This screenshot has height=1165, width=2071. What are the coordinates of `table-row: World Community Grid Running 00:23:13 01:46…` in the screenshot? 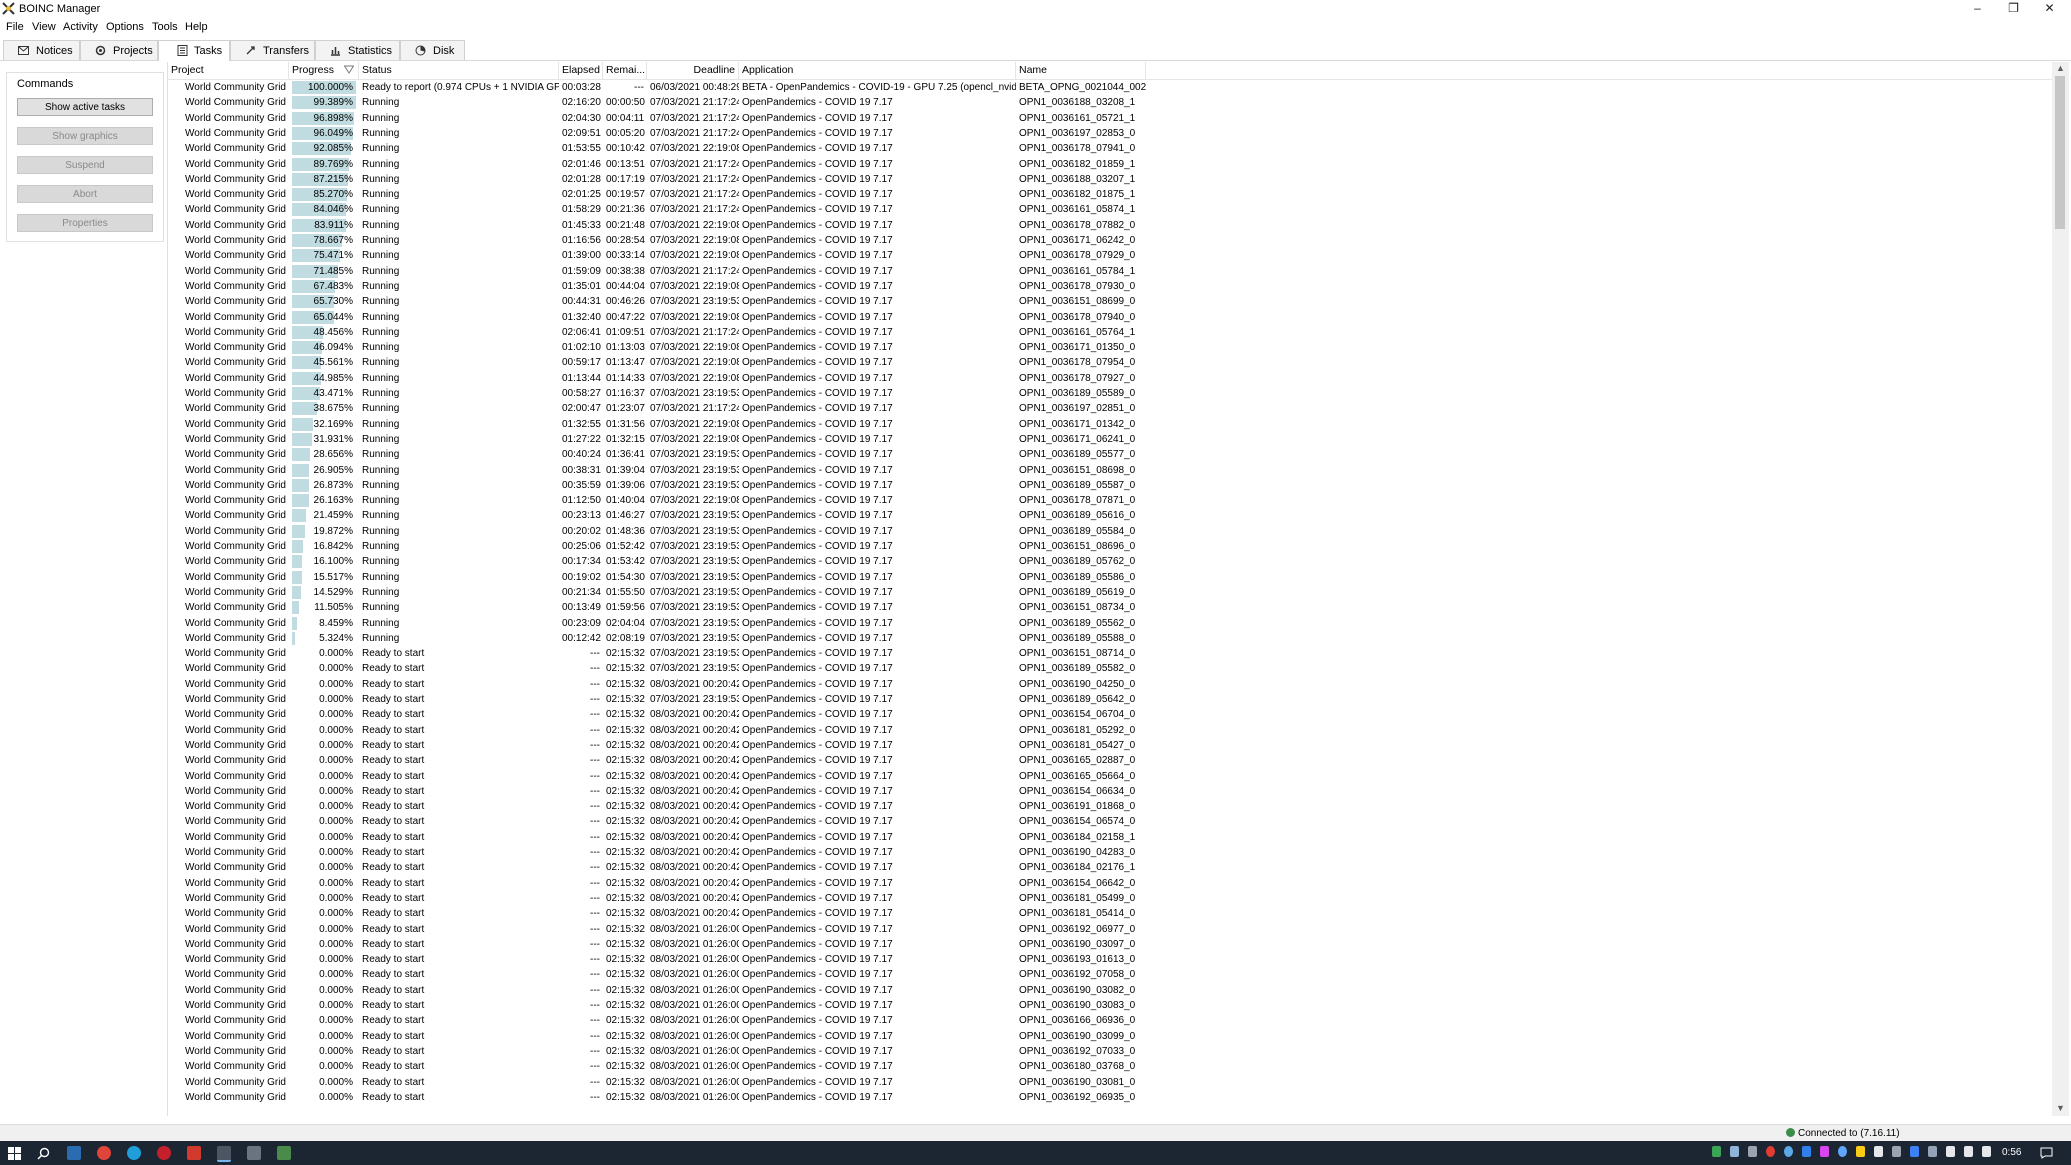 It's located at (1110, 515).